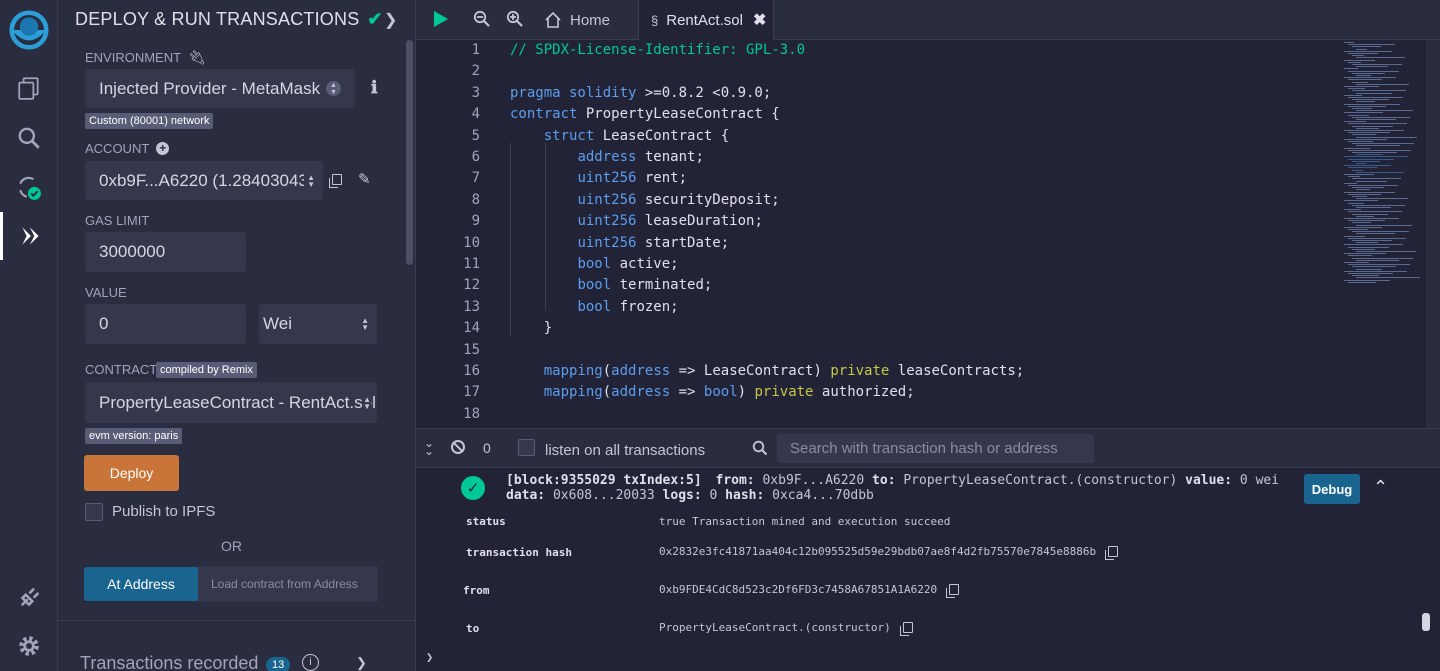  What do you see at coordinates (515, 21) in the screenshot?
I see `zoom-in-icon` at bounding box center [515, 21].